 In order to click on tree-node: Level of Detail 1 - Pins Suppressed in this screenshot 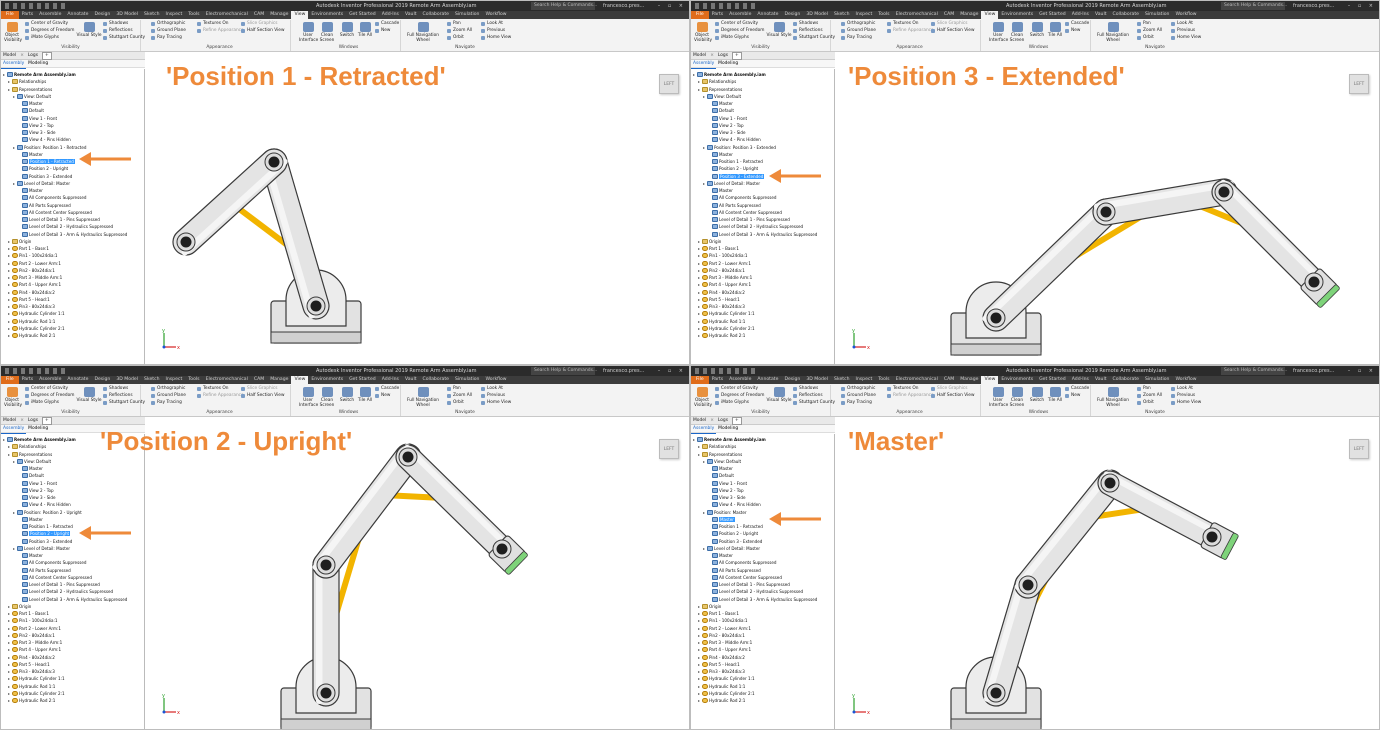, I will do `click(749, 584)`.